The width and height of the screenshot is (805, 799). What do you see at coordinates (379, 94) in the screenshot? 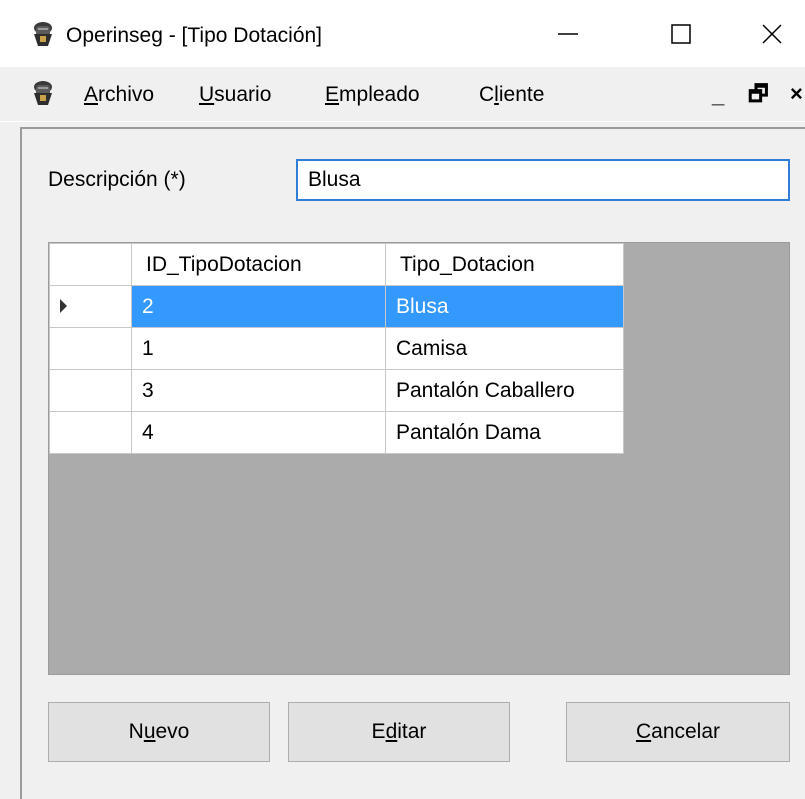
I see `menu-empleado-post: mpleado` at bounding box center [379, 94].